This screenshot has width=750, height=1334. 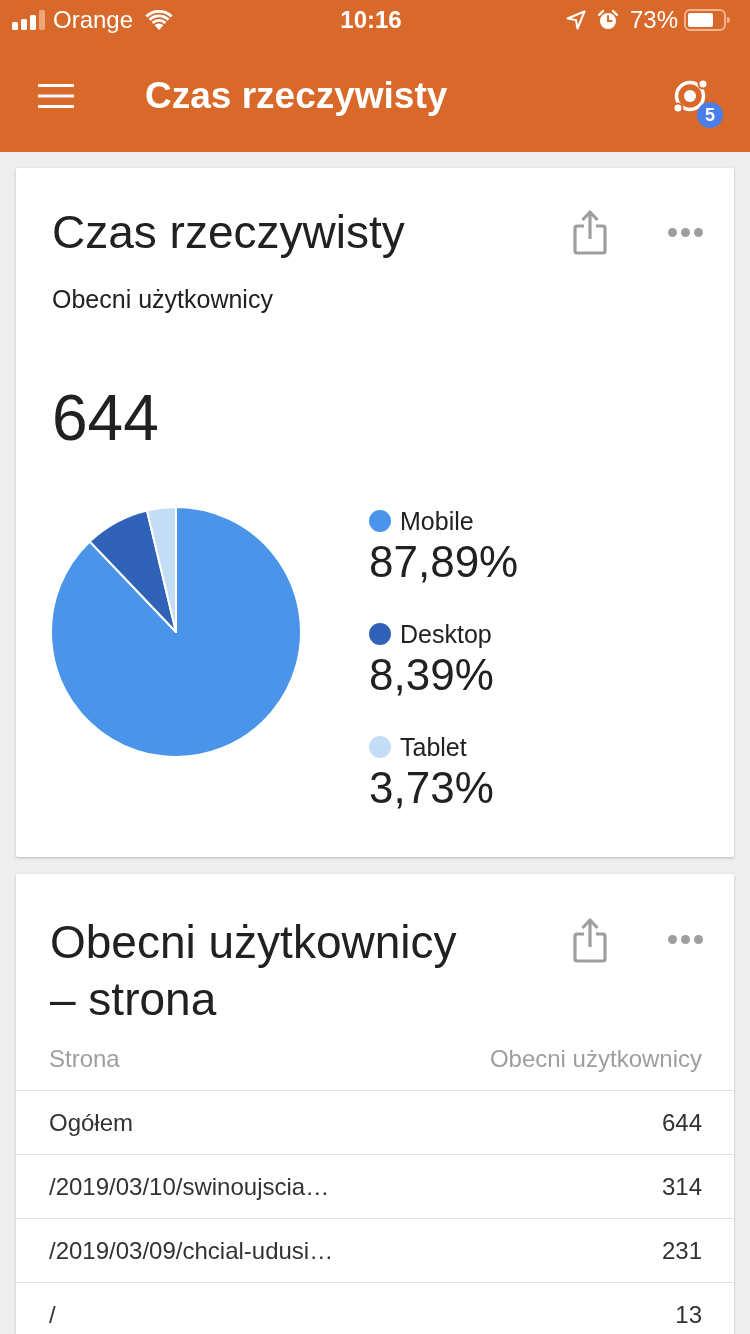 I want to click on legend-percent: 3,73%, so click(x=432, y=788).